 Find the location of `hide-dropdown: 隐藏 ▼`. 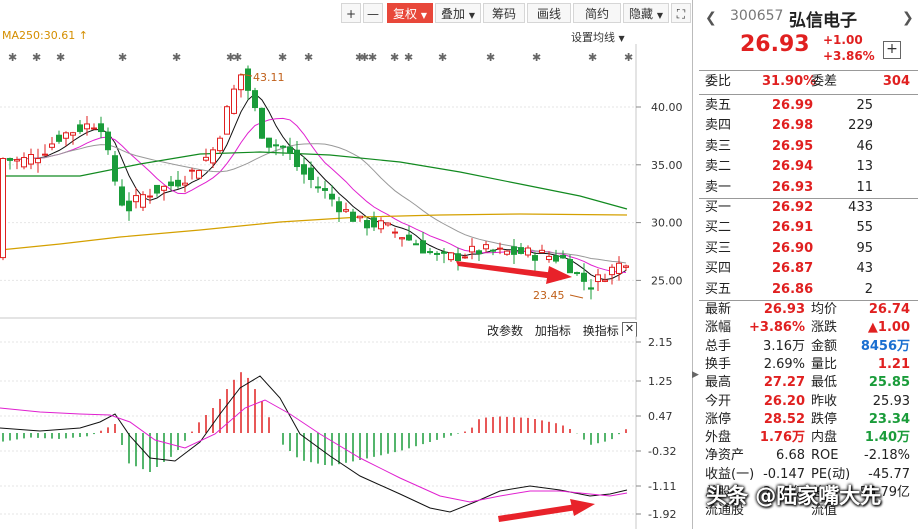

hide-dropdown: 隐藏 ▼ is located at coordinates (646, 13).